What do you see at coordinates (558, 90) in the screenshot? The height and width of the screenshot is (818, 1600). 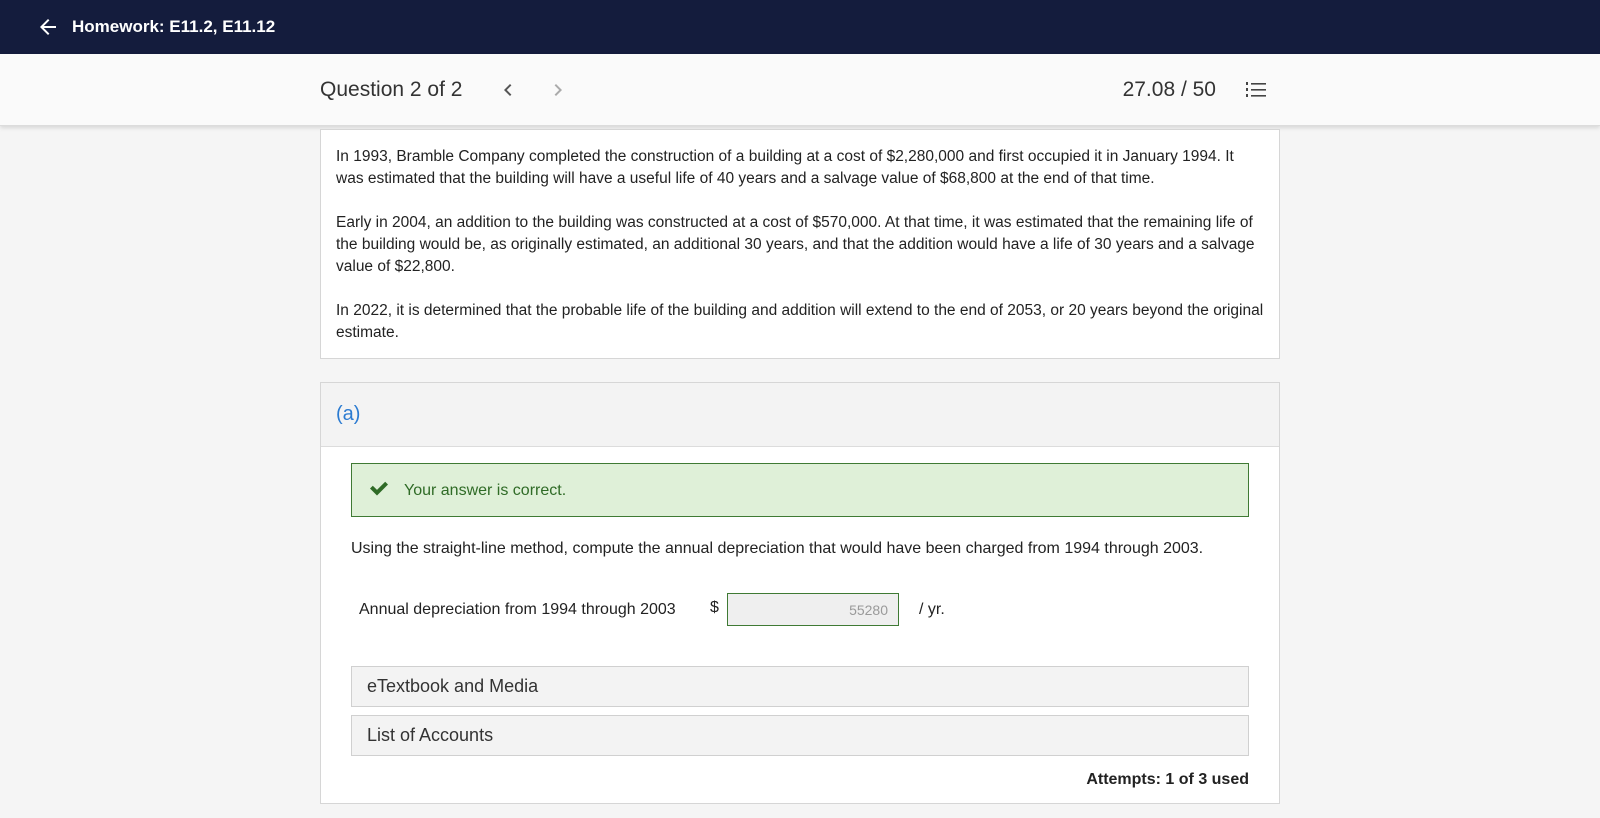 I see `chevron-right-icon` at bounding box center [558, 90].